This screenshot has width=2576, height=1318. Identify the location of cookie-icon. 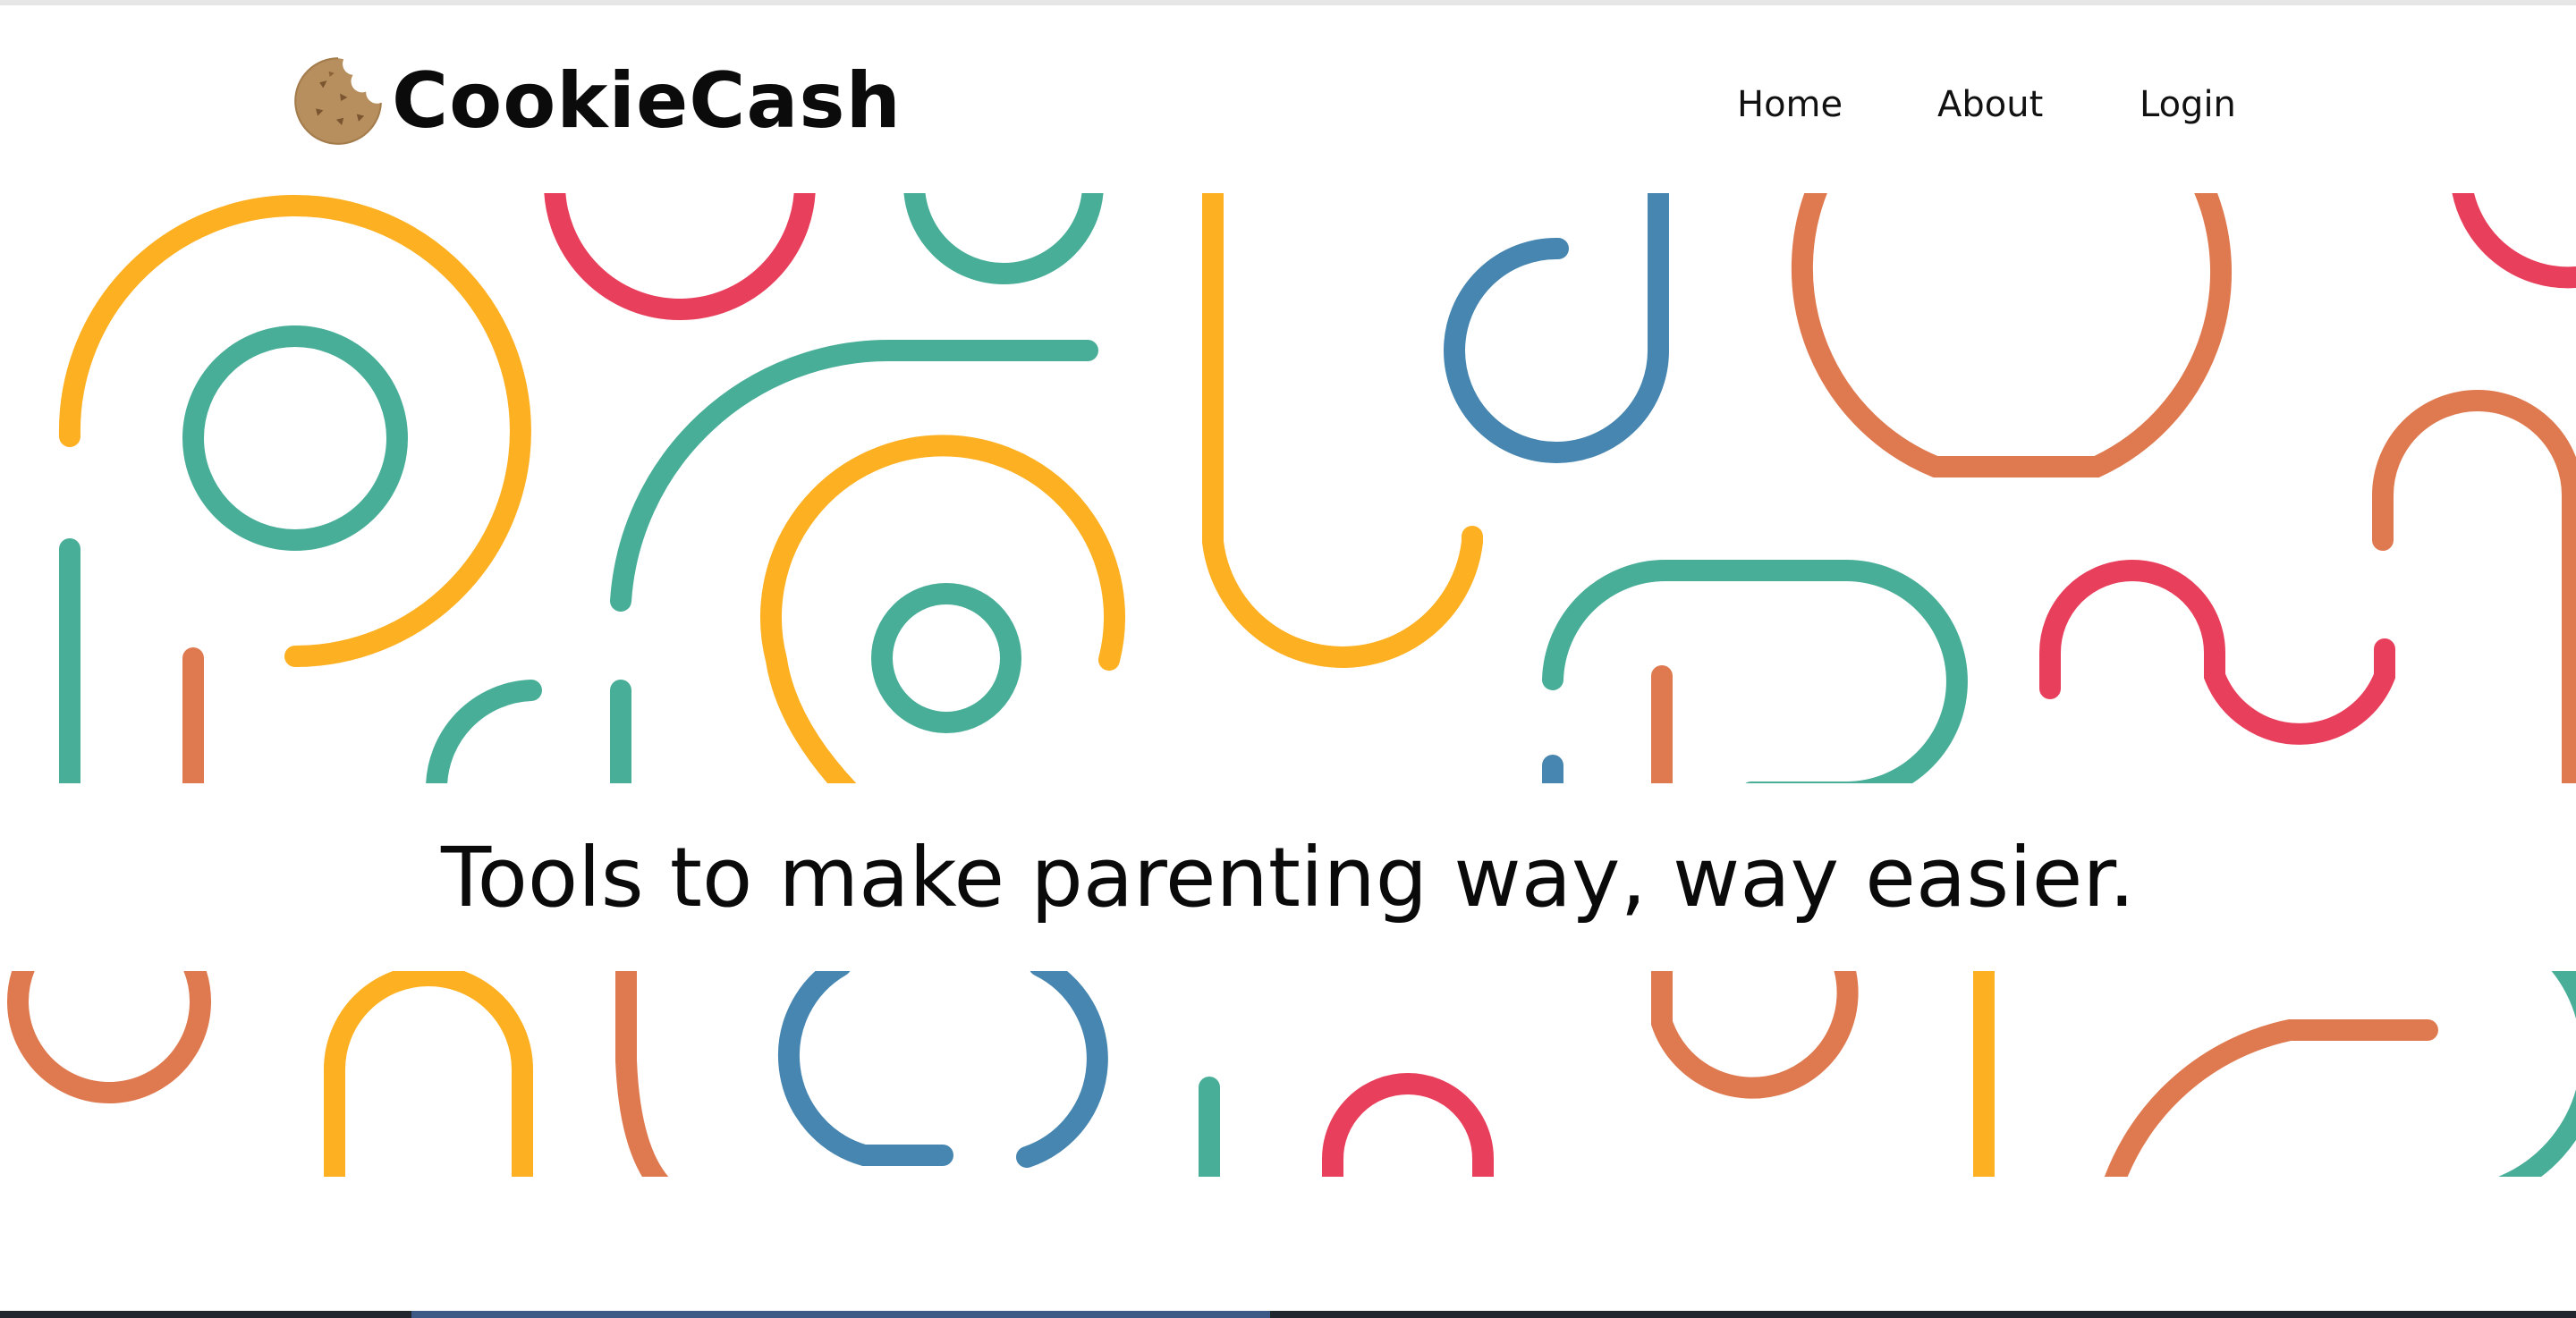
(338, 101).